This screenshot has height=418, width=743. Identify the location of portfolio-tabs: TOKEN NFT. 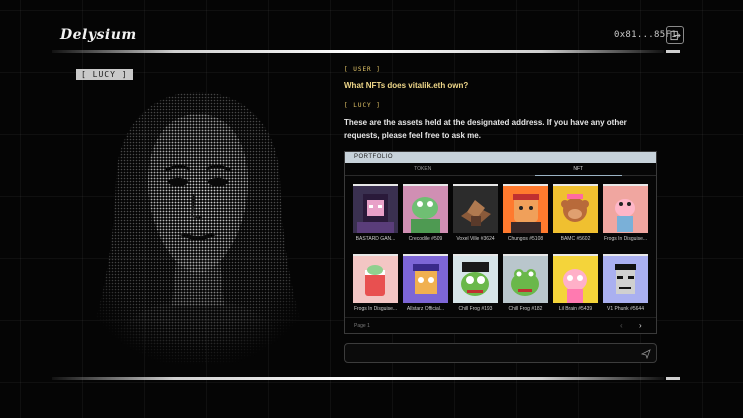
(500, 169).